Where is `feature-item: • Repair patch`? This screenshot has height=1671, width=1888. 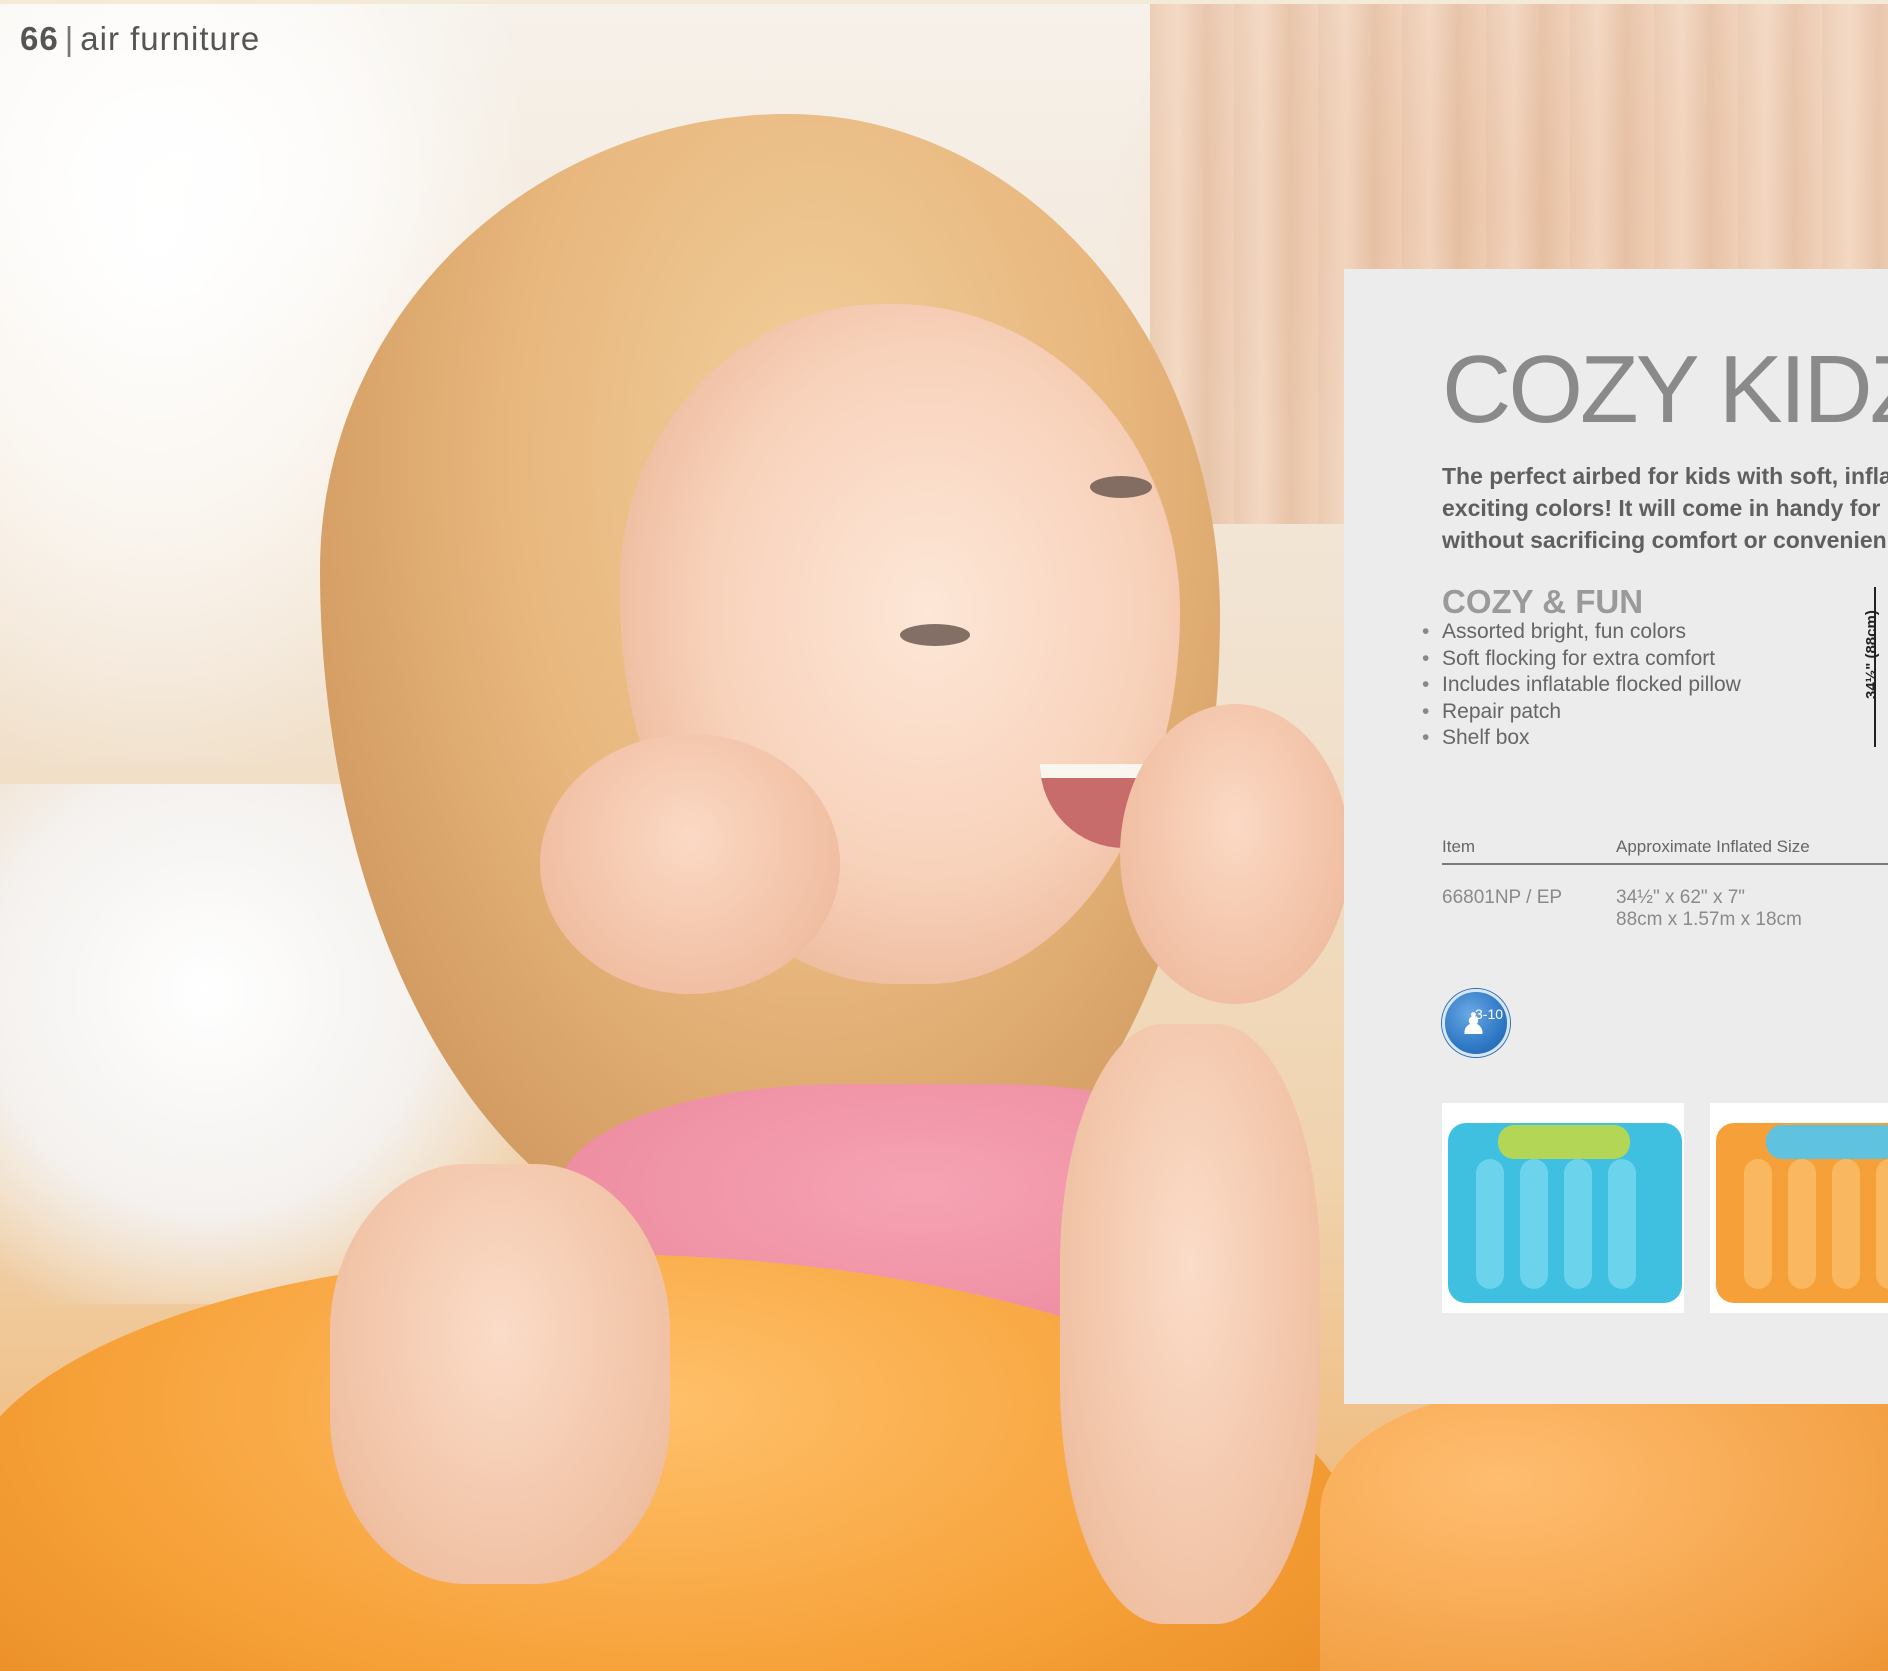
feature-item: • Repair patch is located at coordinates (1492, 711).